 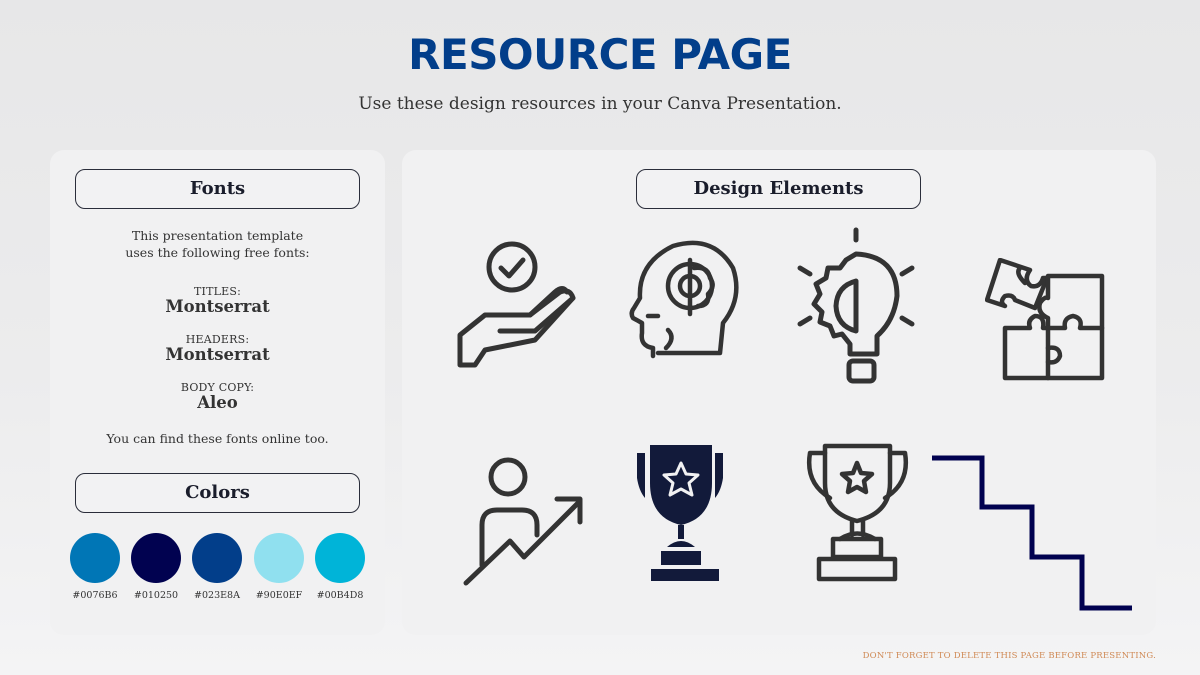 I want to click on hand-checkmark-icon, so click(x=516, y=304).